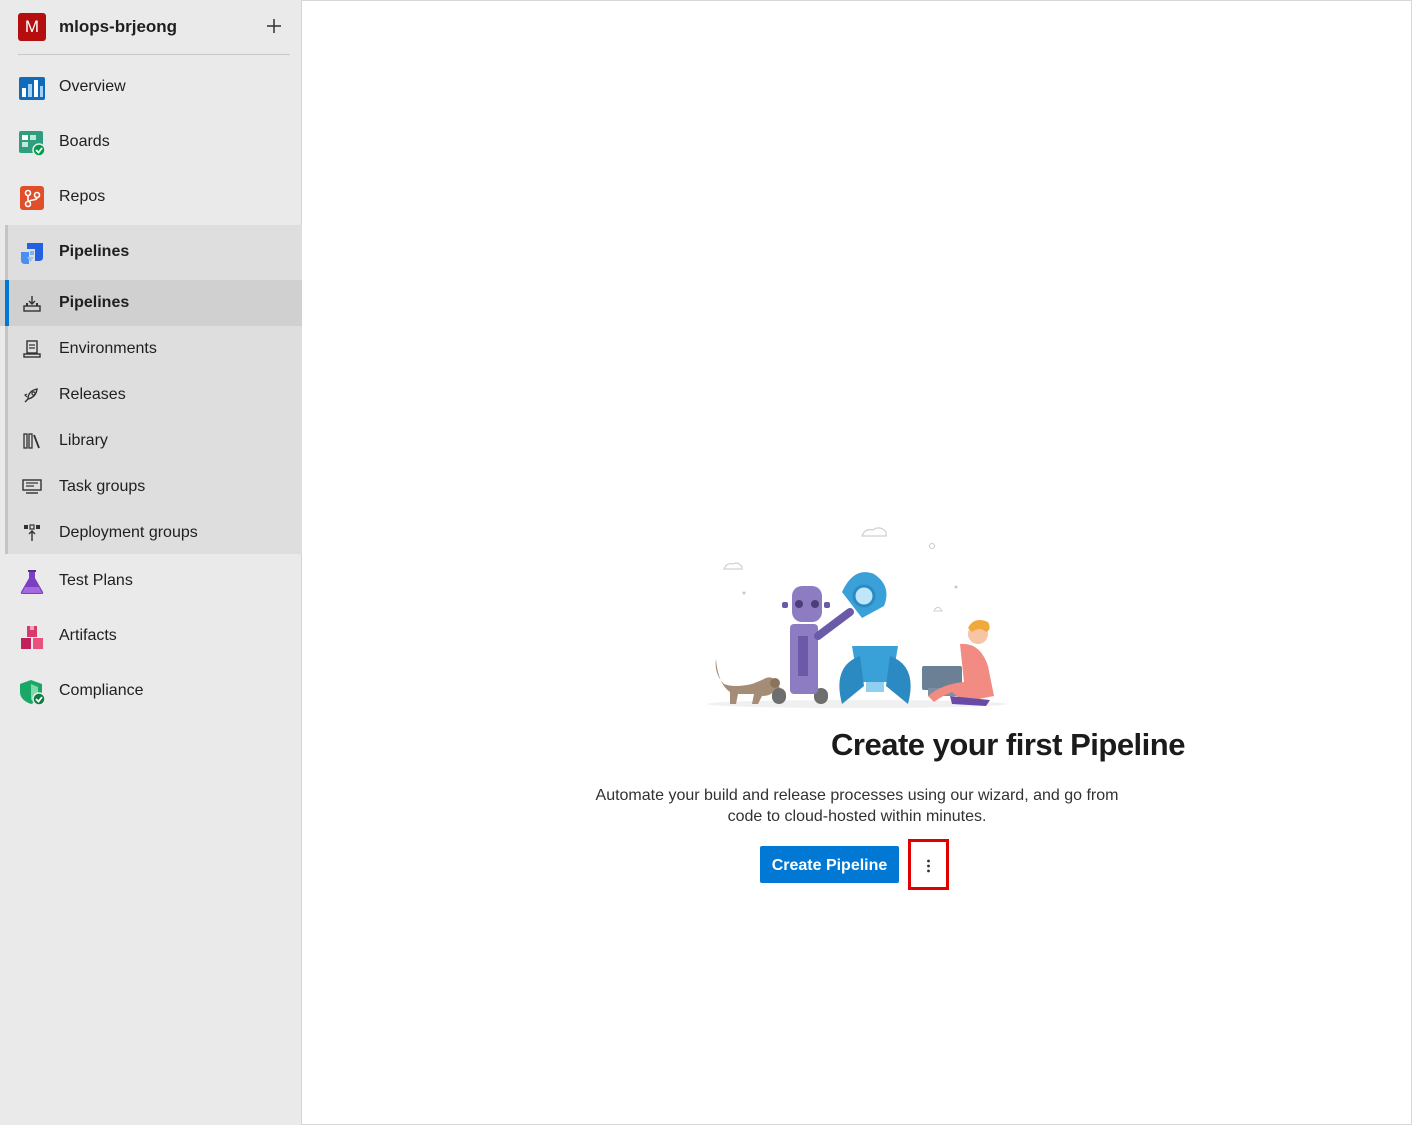  I want to click on more-options-button, so click(928, 864).